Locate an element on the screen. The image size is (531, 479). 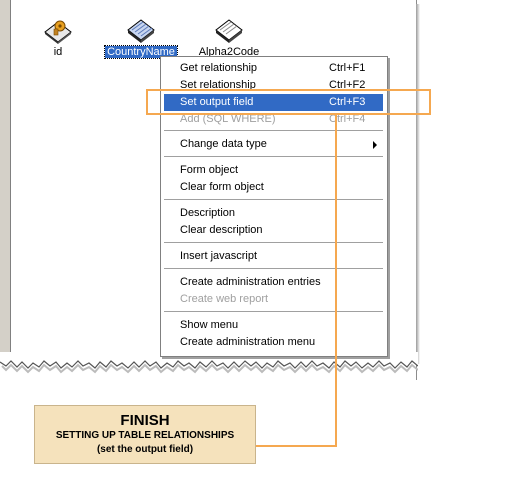
panel-shadow is located at coordinates (418, 184).